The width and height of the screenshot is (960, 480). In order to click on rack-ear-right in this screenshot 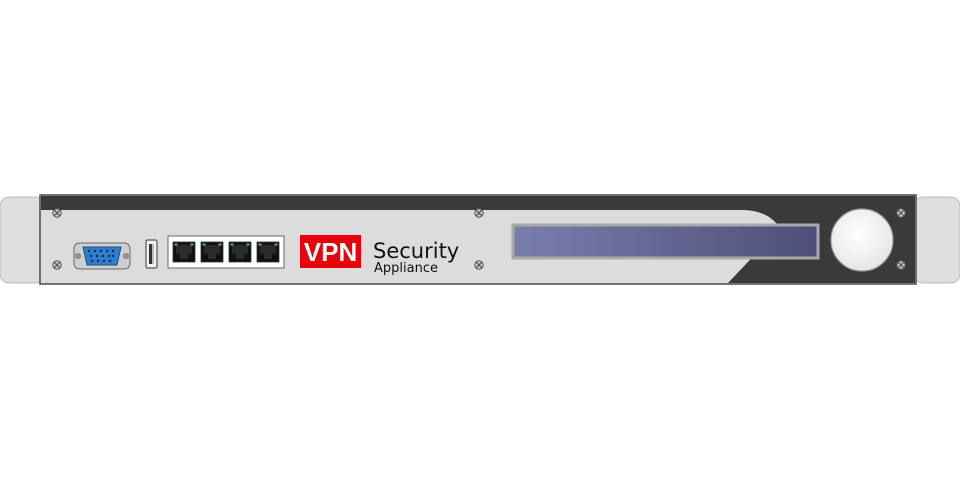, I will do `click(936, 240)`.